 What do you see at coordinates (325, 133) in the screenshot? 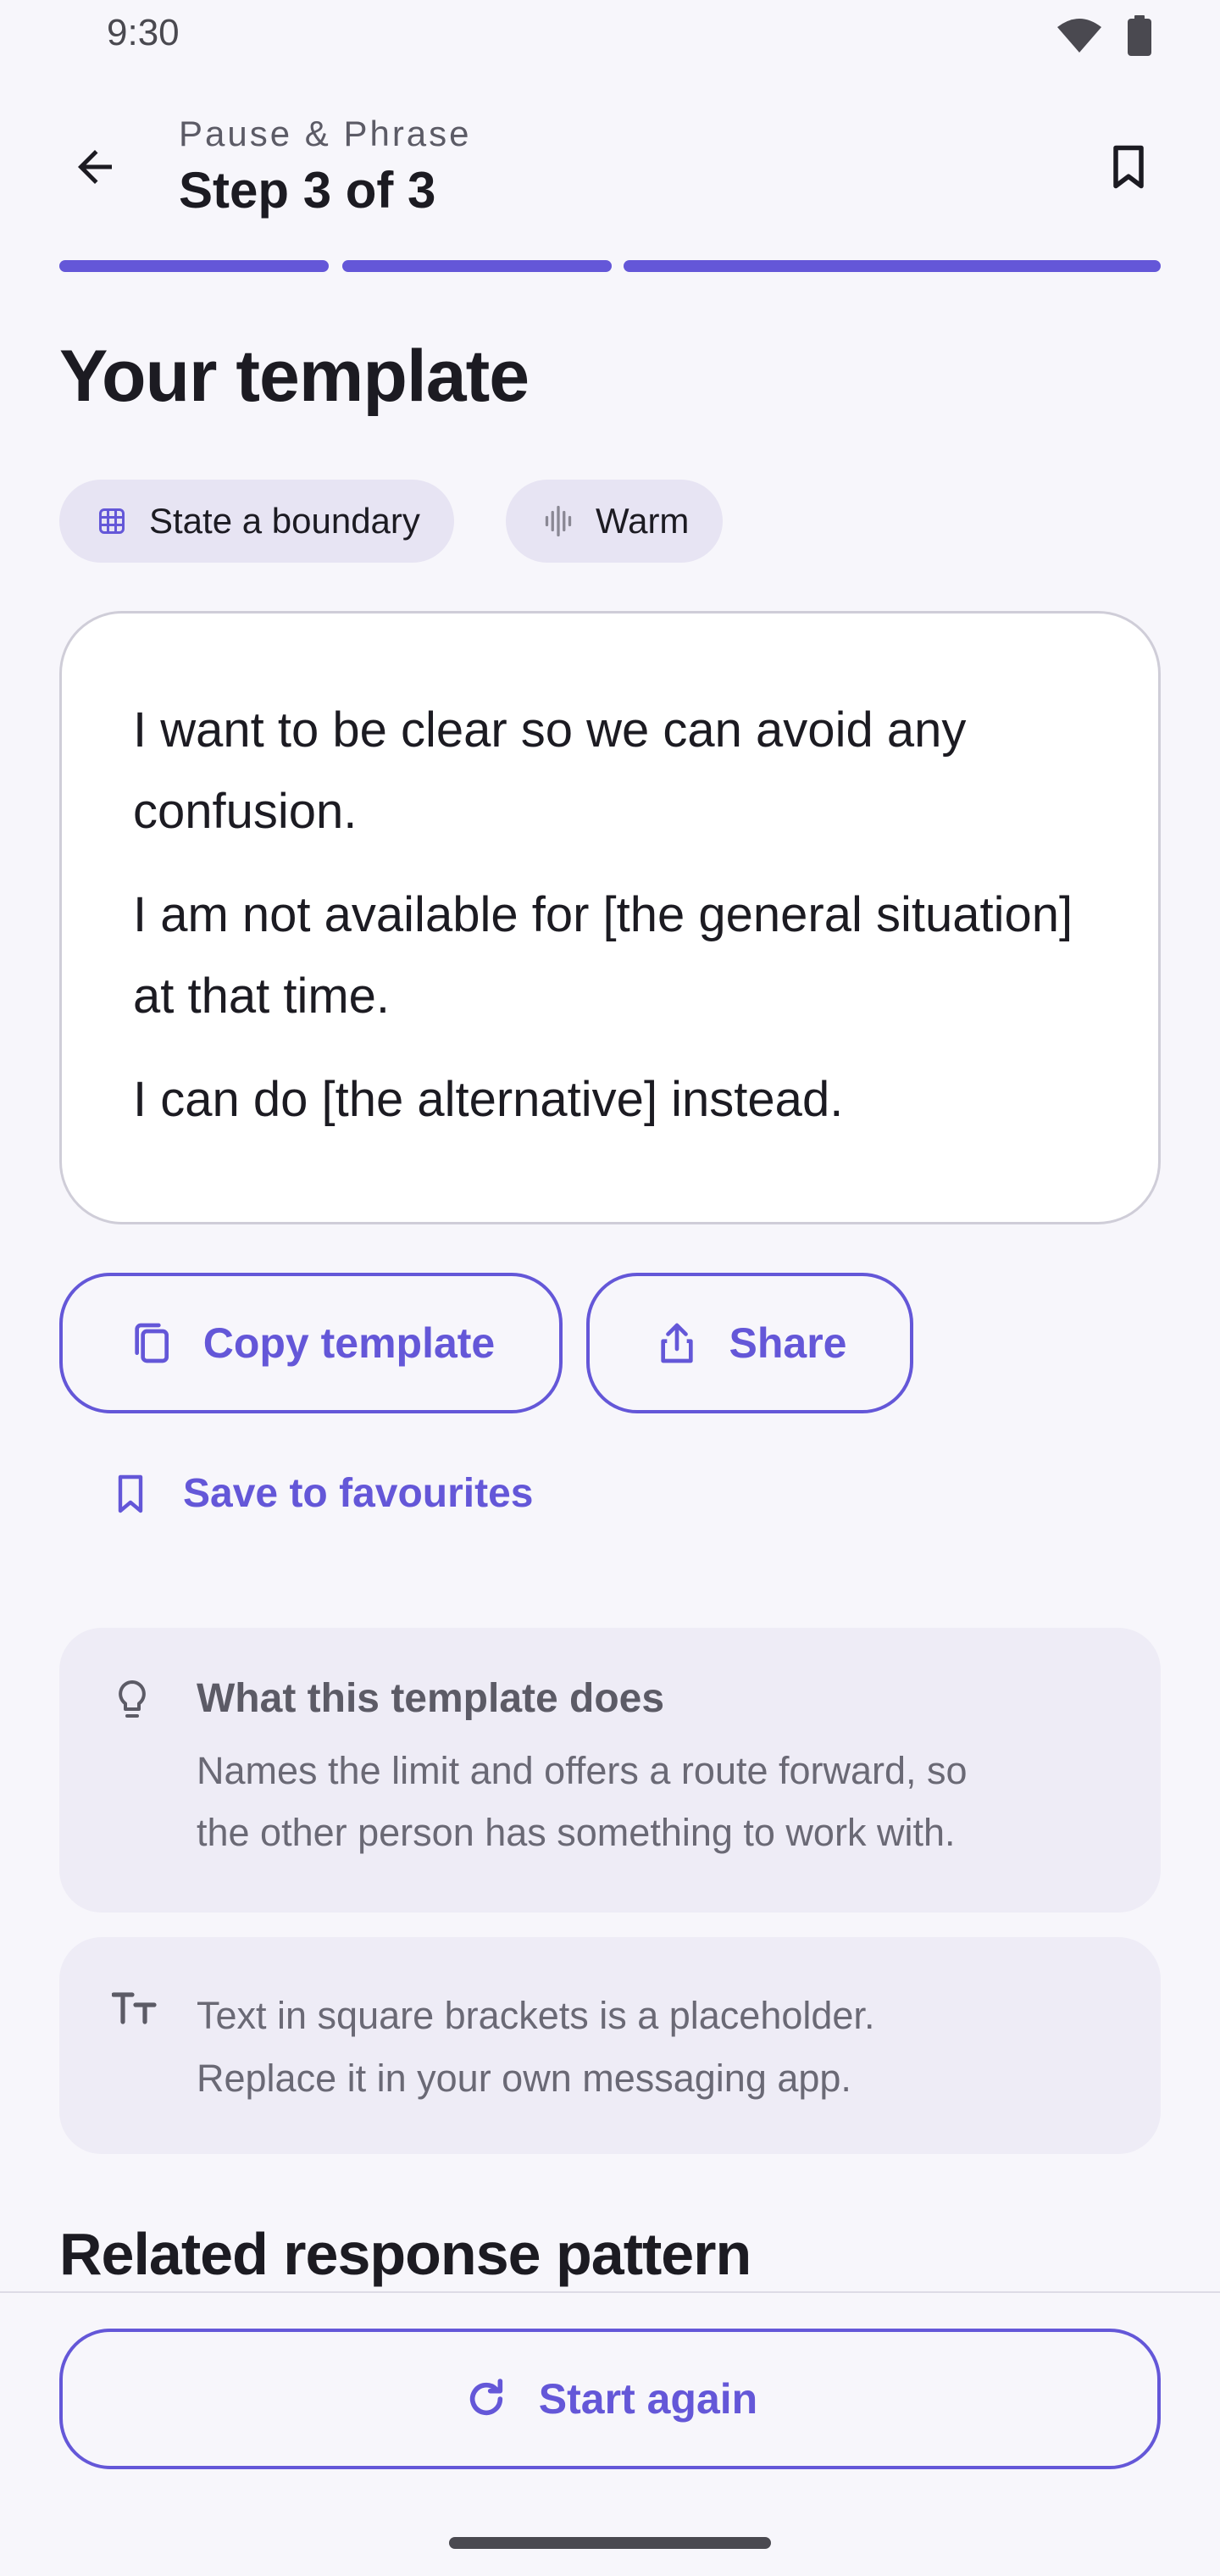
I see `app-name: Pause & Phrase` at bounding box center [325, 133].